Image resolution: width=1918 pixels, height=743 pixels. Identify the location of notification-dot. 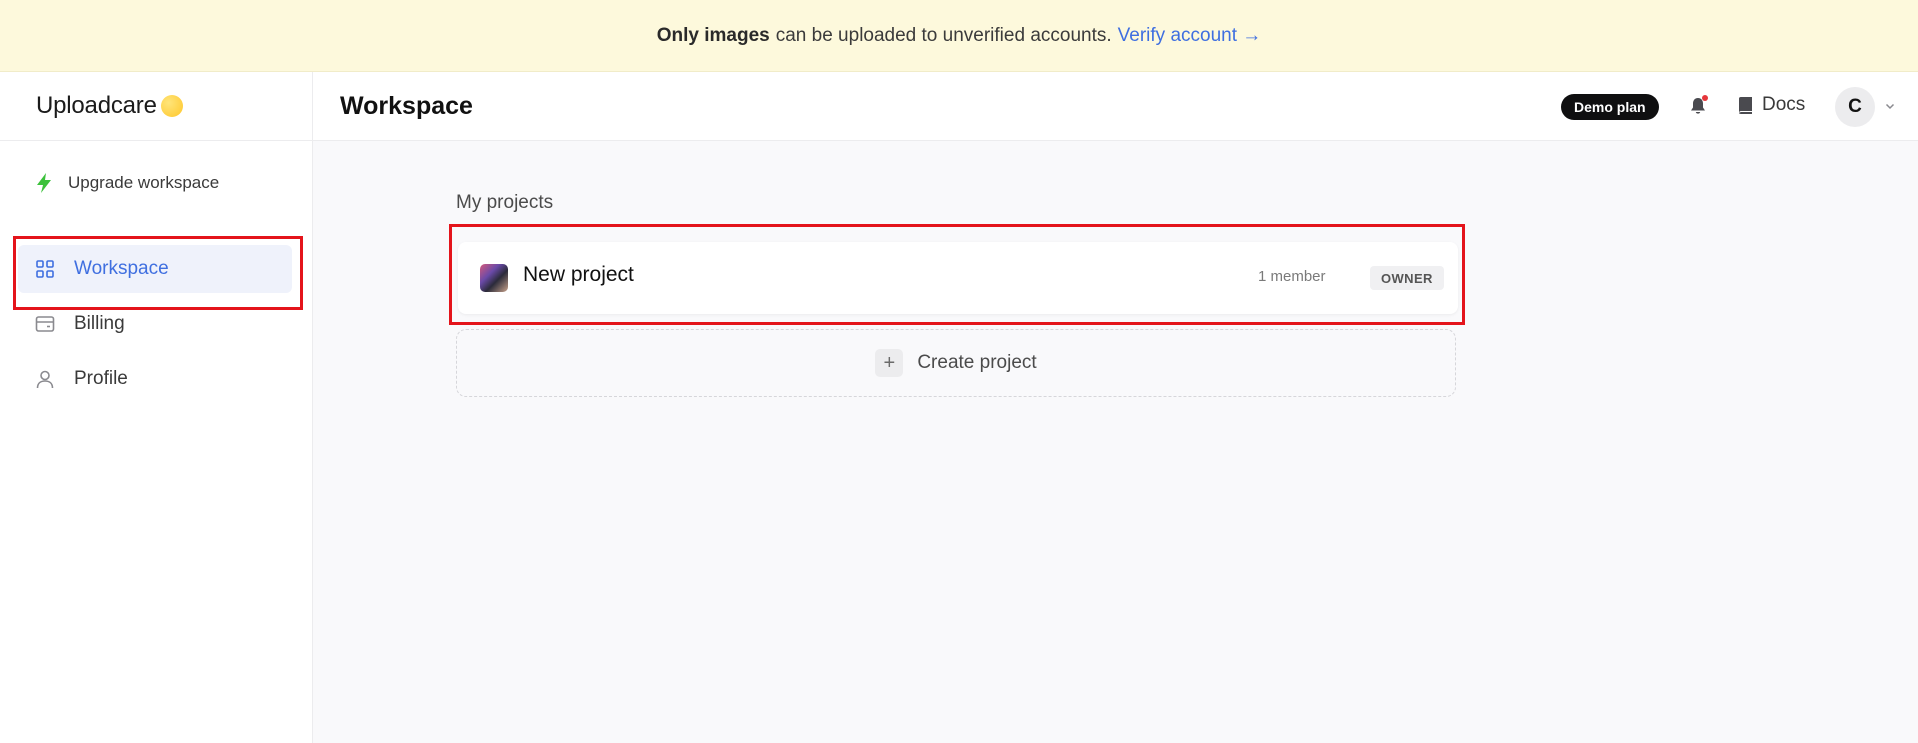
(1705, 98).